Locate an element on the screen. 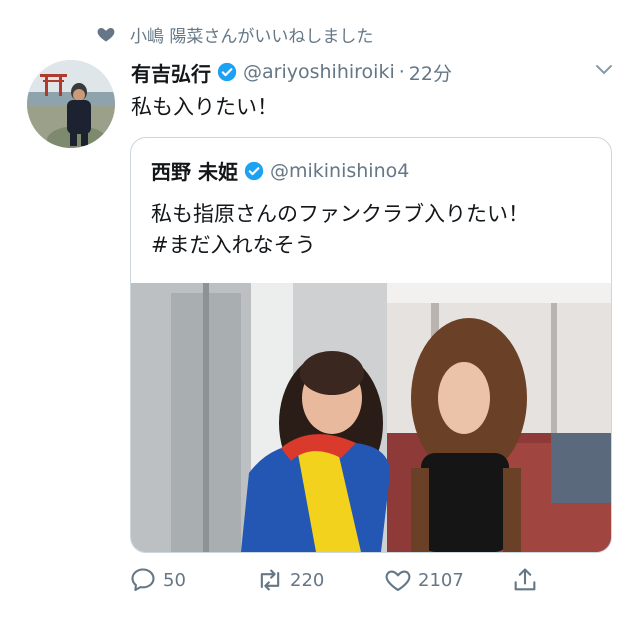 The width and height of the screenshot is (640, 618). heart-icon is located at coordinates (106, 35).